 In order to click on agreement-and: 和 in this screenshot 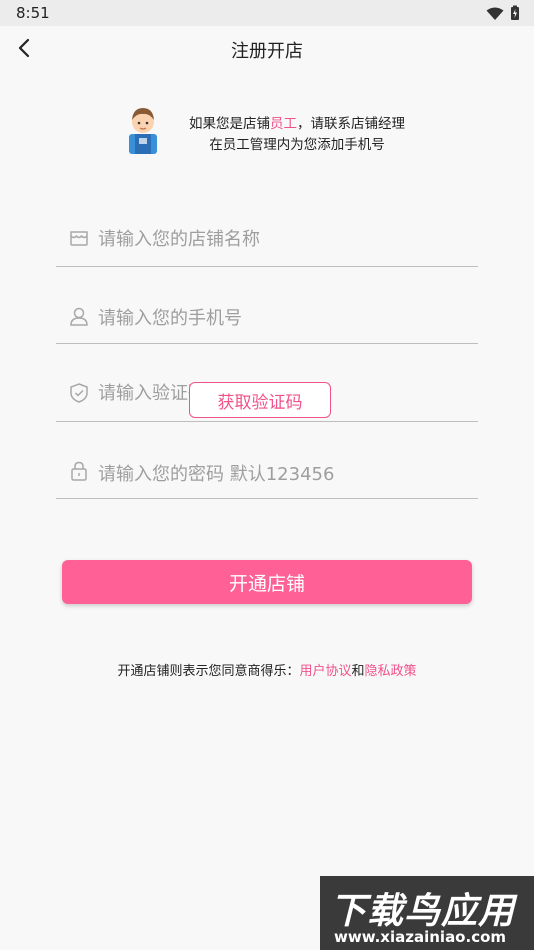, I will do `click(358, 671)`.